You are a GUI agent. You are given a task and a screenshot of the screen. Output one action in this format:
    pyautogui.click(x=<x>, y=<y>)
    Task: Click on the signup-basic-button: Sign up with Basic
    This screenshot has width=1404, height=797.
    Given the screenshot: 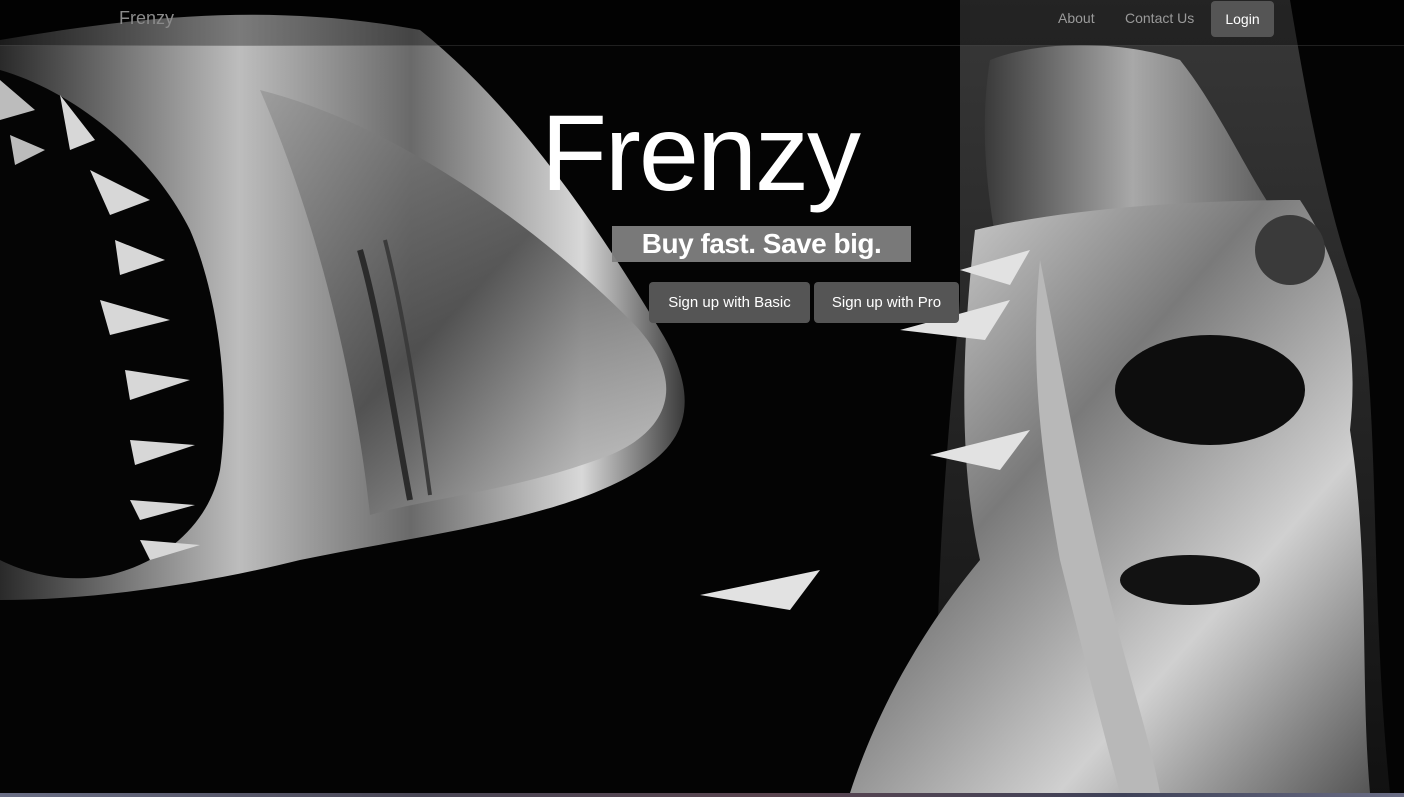 What is the action you would take?
    pyautogui.click(x=729, y=302)
    